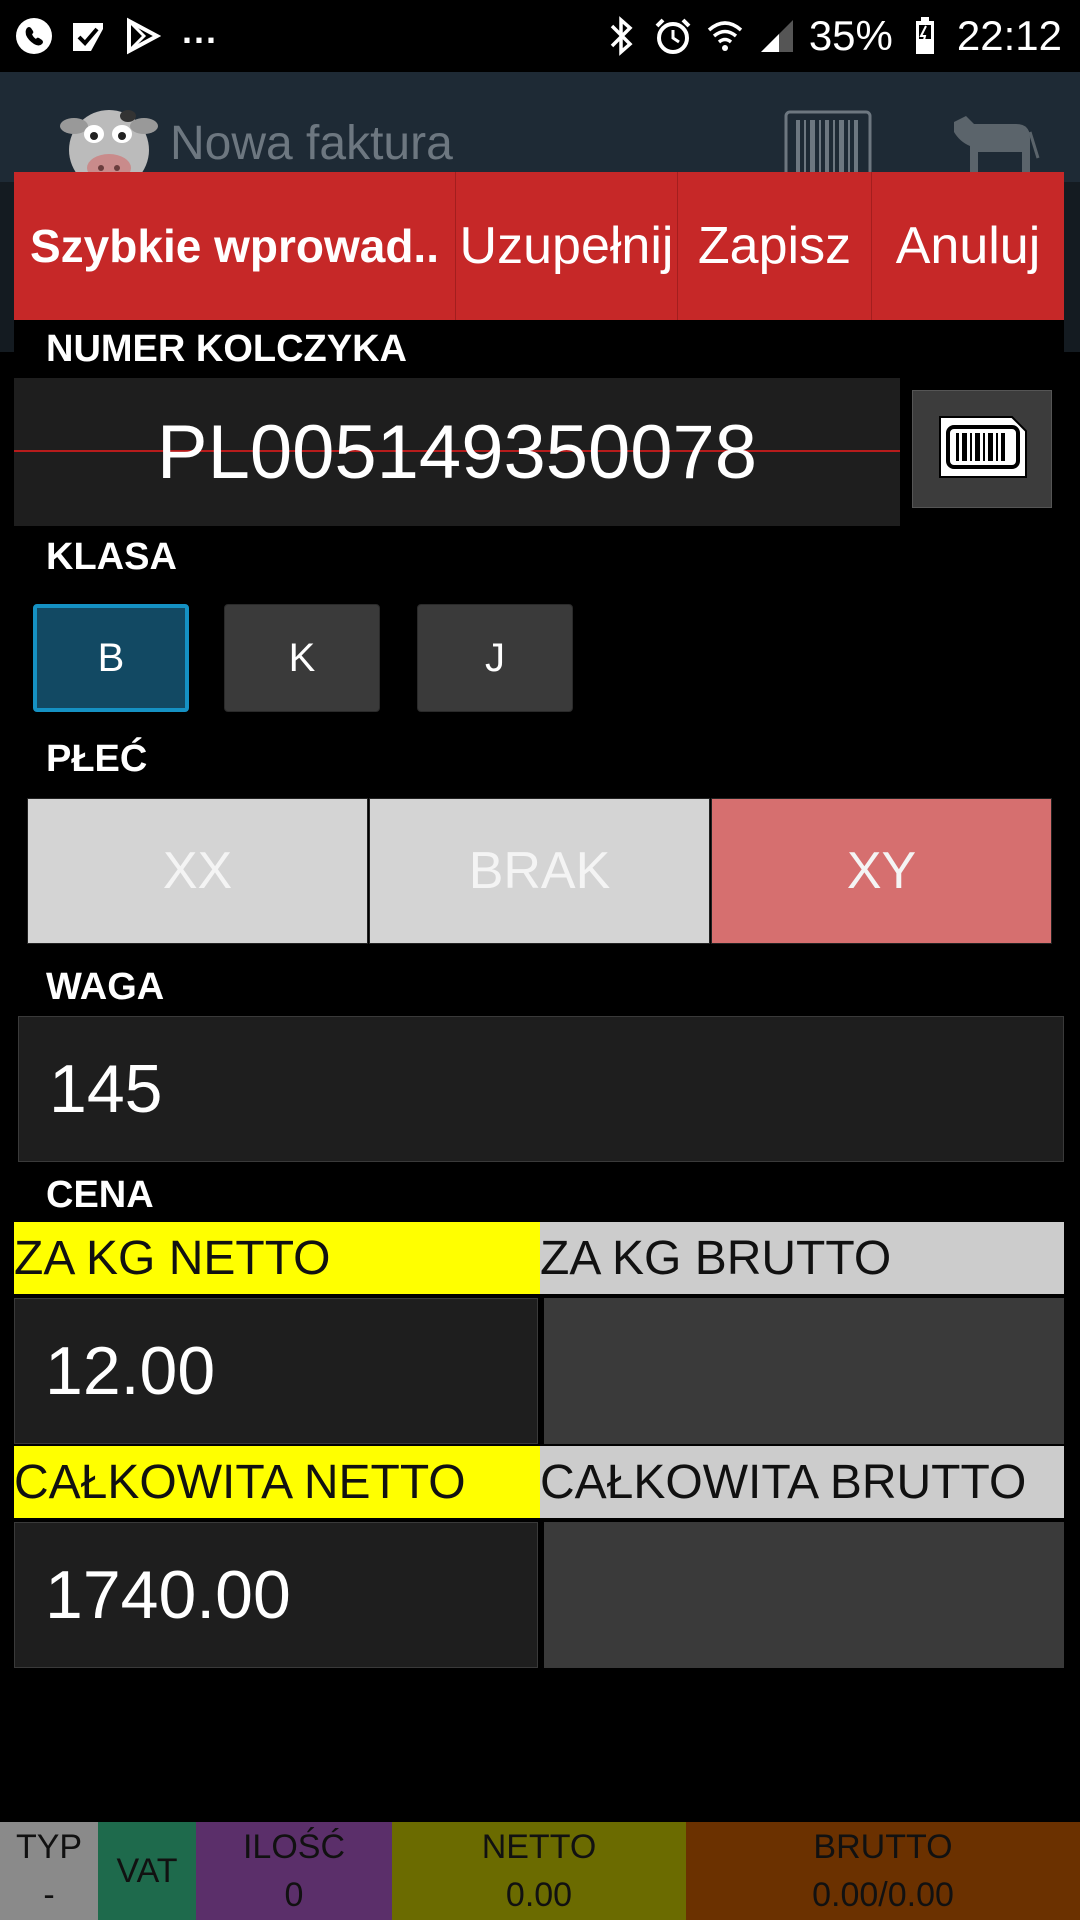  Describe the element at coordinates (142, 36) in the screenshot. I see `play-store-icon` at that location.